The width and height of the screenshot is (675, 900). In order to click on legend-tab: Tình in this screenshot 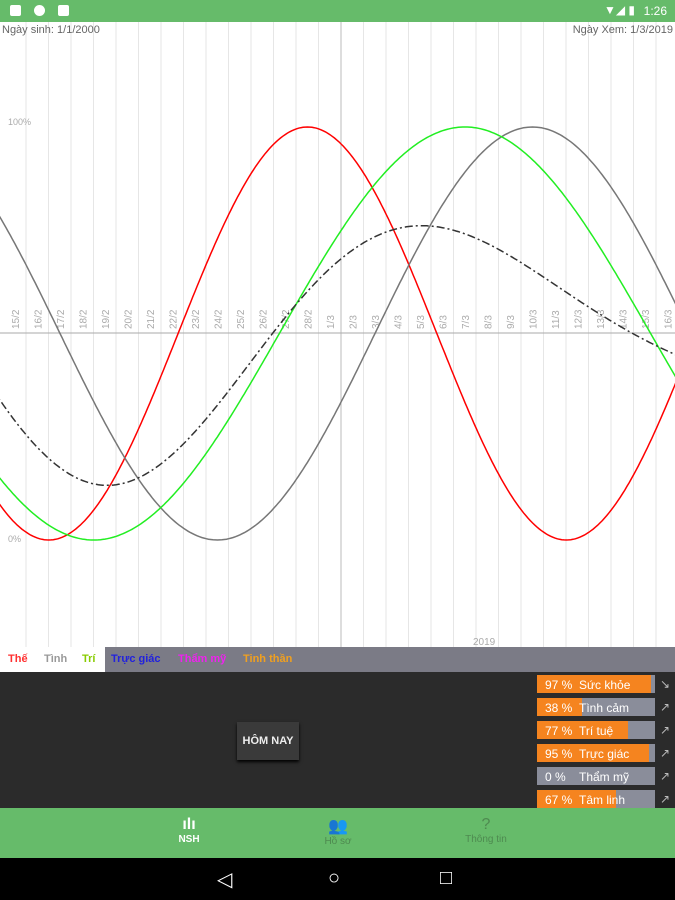, I will do `click(55, 659)`.